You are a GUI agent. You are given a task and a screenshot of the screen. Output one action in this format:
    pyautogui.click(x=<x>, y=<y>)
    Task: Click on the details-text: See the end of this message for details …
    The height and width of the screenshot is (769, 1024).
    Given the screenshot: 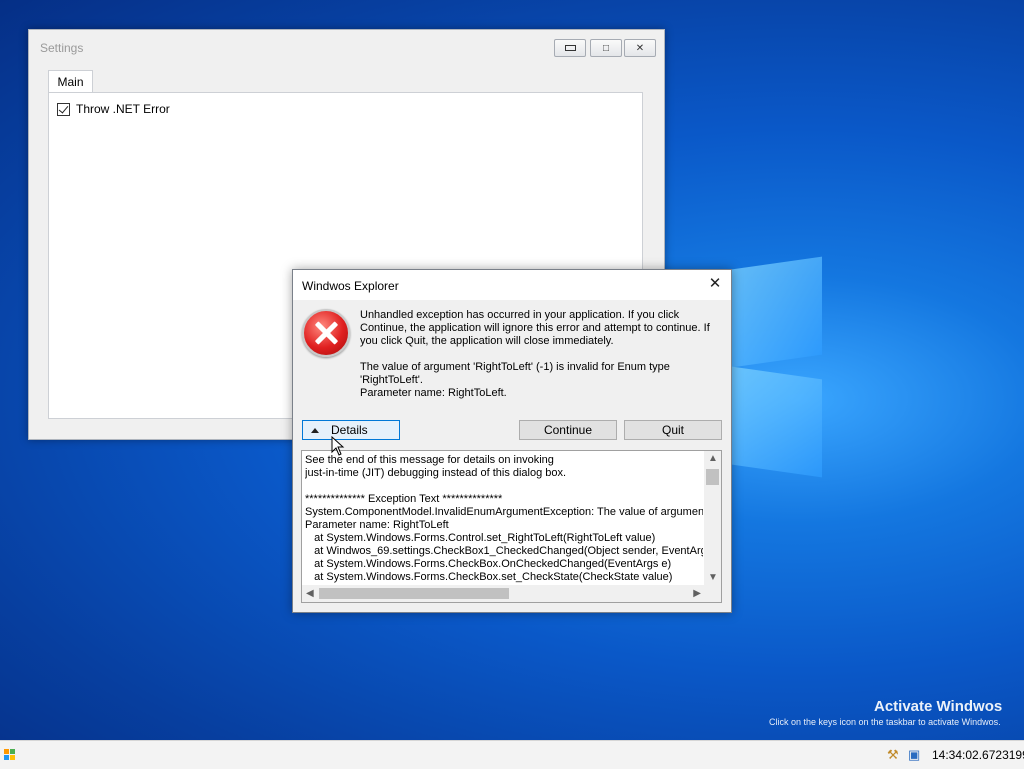 What is the action you would take?
    pyautogui.click(x=504, y=518)
    